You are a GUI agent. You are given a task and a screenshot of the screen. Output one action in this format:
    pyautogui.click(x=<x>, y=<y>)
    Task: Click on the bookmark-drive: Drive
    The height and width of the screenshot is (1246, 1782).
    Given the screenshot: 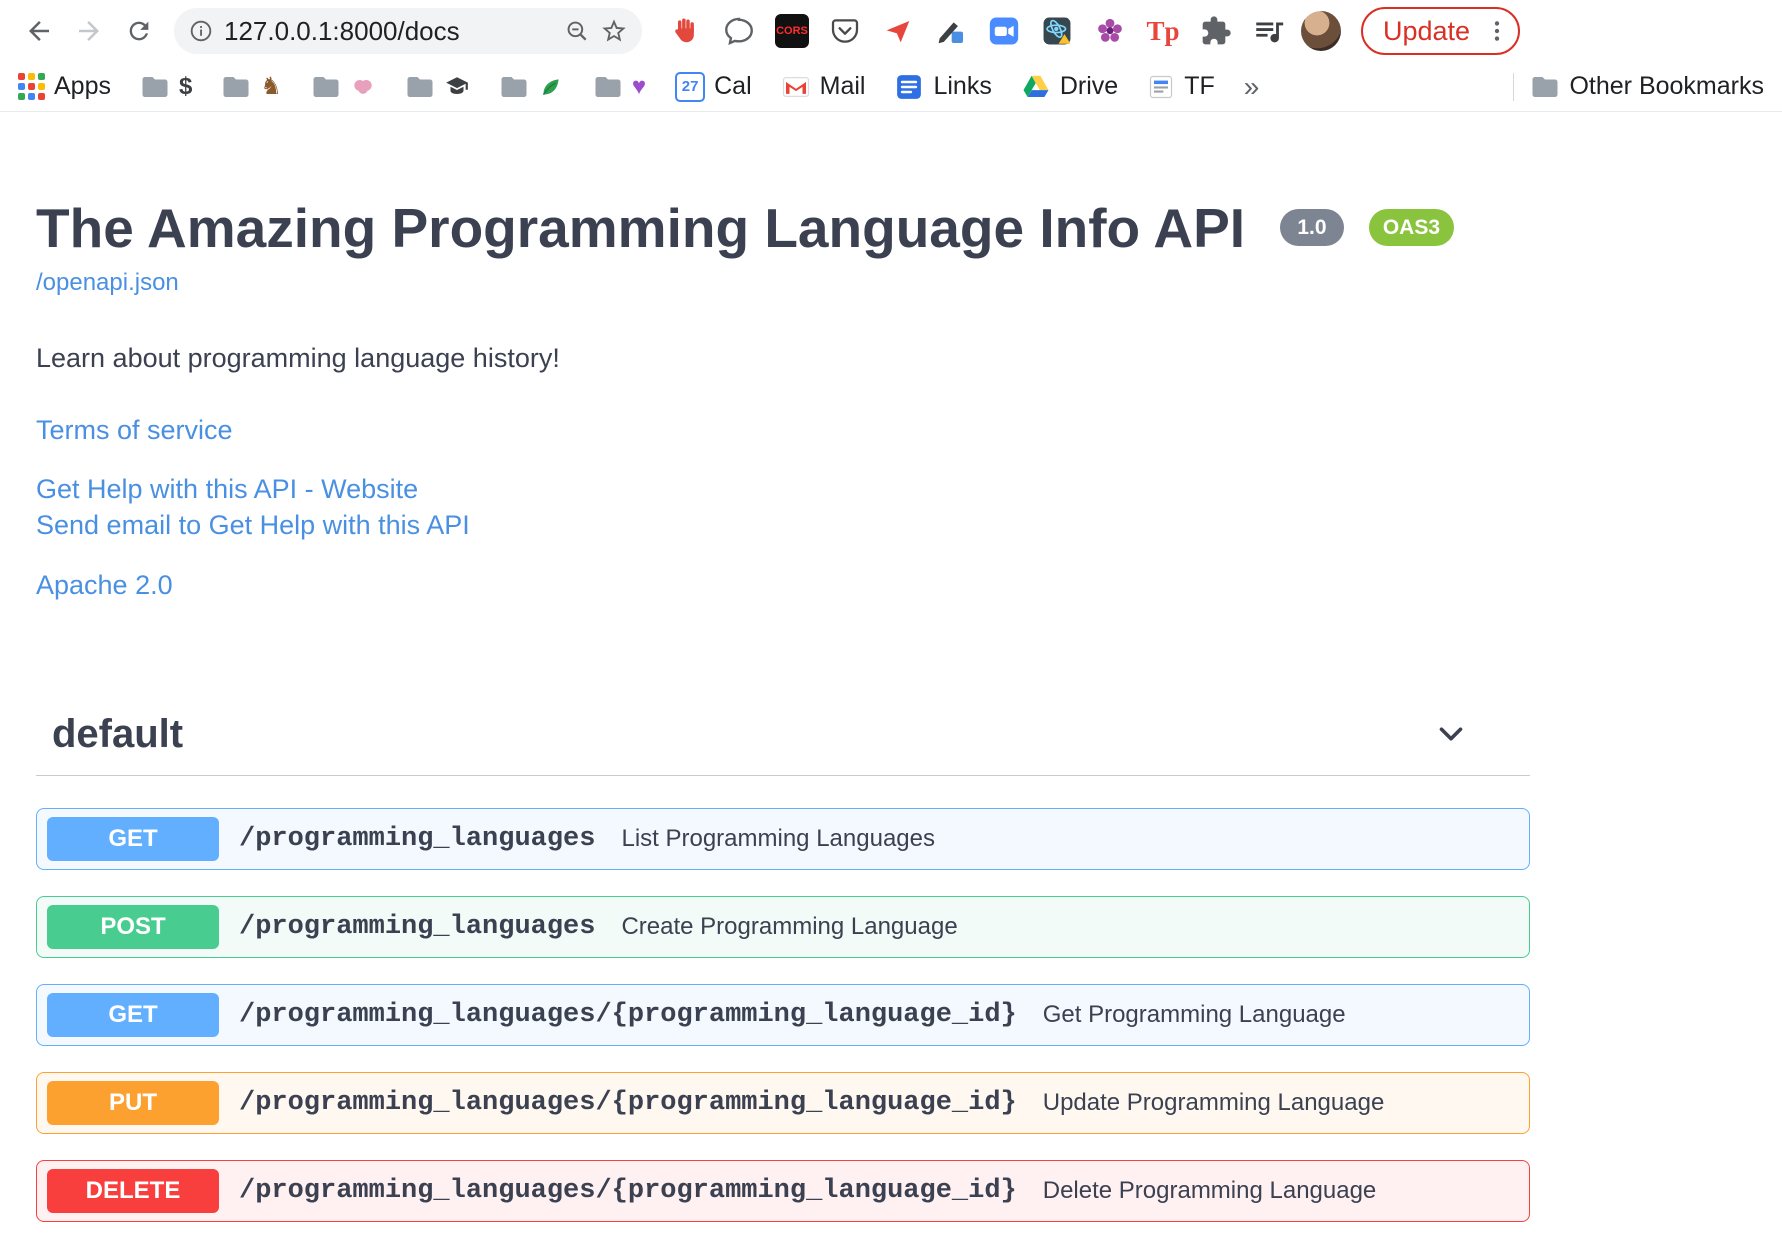 What is the action you would take?
    pyautogui.click(x=1069, y=87)
    